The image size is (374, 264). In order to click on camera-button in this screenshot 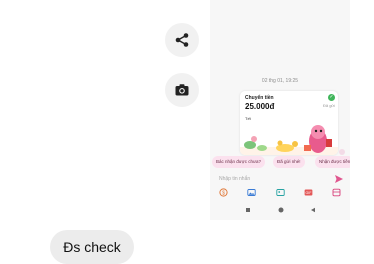, I will do `click(182, 90)`.